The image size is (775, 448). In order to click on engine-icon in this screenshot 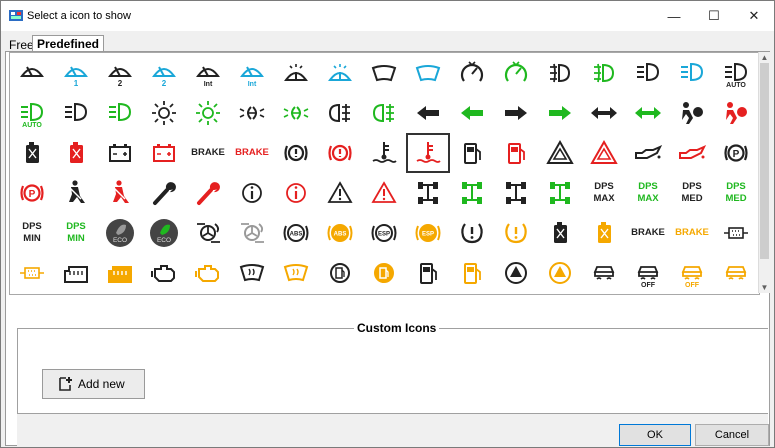, I will do `click(164, 273)`.